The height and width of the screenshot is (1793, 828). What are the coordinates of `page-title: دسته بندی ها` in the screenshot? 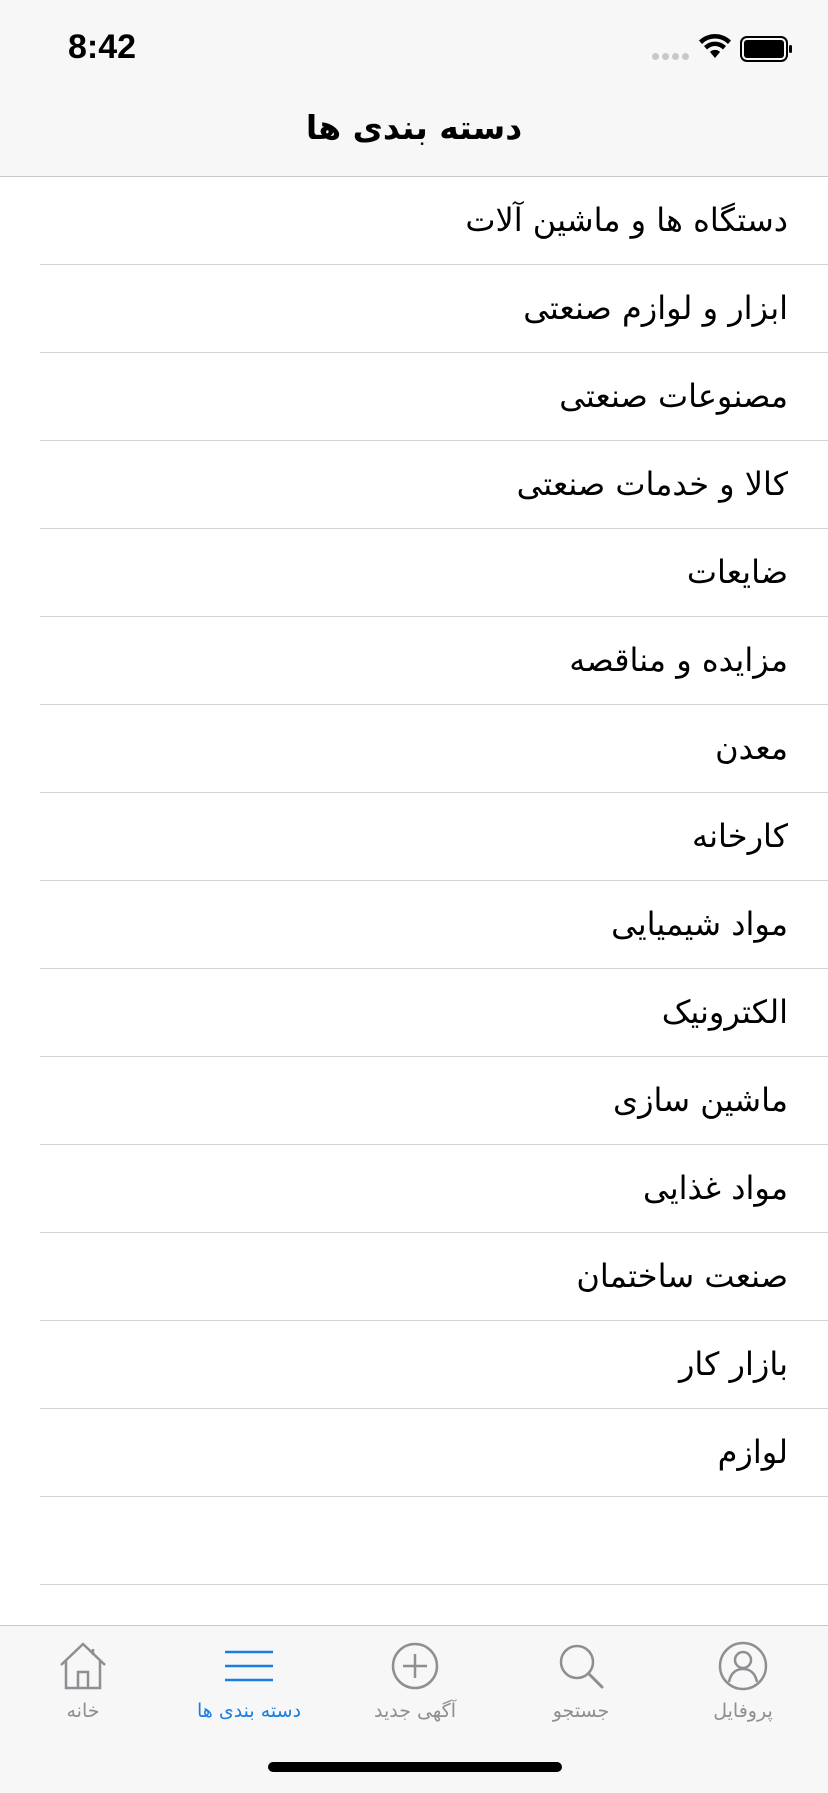 It's located at (414, 127).